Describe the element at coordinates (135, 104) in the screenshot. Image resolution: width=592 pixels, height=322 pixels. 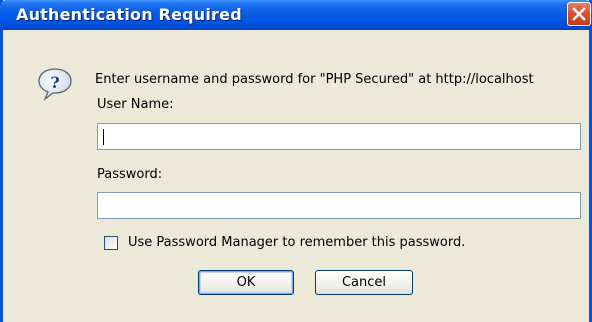
I see `username-label: User Name:` at that location.